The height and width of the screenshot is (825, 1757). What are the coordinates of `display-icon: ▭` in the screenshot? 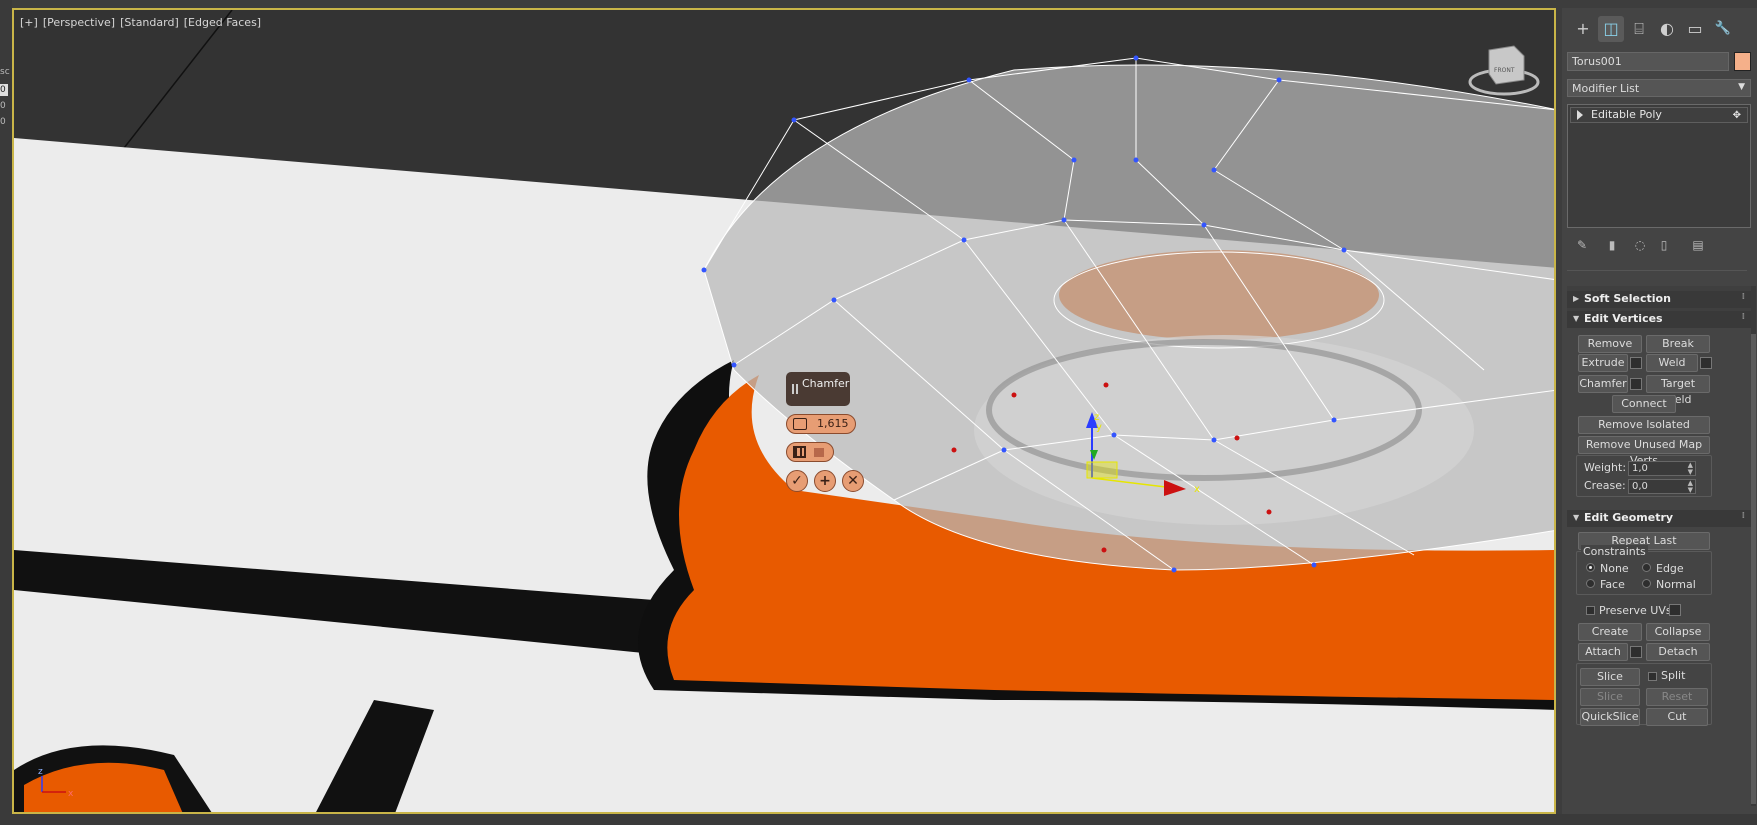 It's located at (1695, 28).